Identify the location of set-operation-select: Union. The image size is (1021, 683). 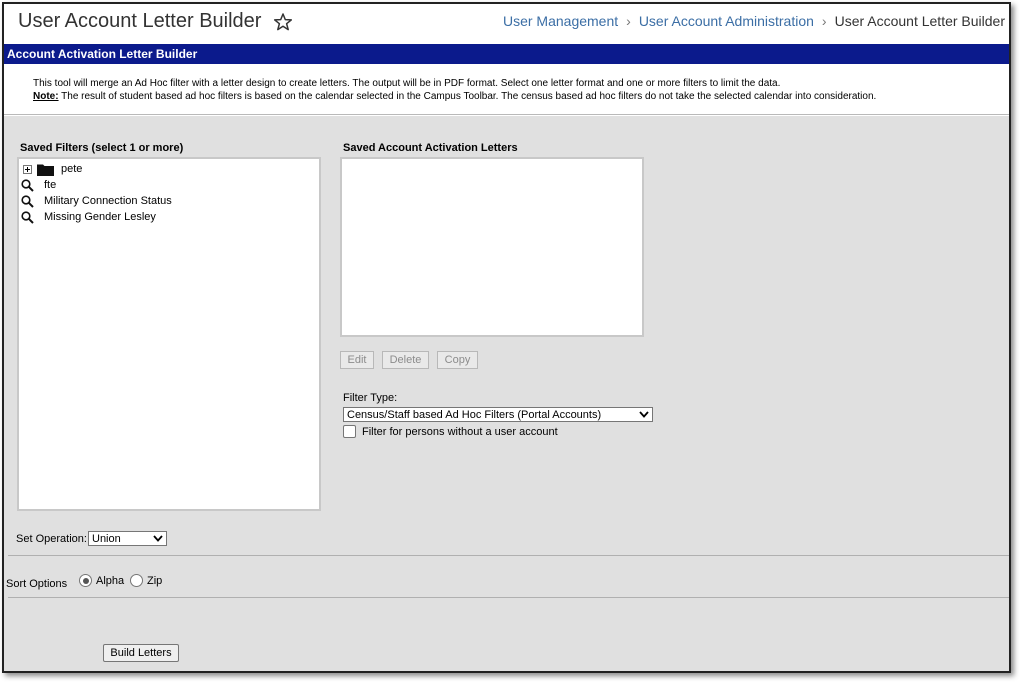
(127, 538).